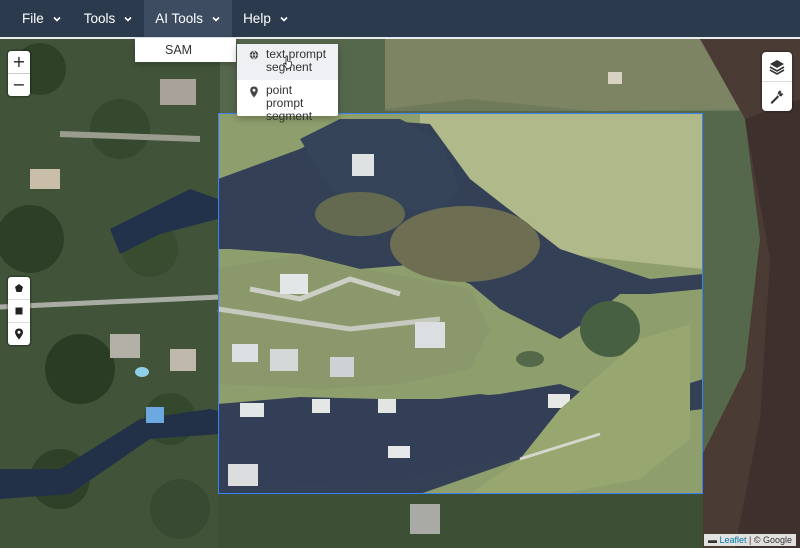  I want to click on menu-tools-label: Tools, so click(99, 18).